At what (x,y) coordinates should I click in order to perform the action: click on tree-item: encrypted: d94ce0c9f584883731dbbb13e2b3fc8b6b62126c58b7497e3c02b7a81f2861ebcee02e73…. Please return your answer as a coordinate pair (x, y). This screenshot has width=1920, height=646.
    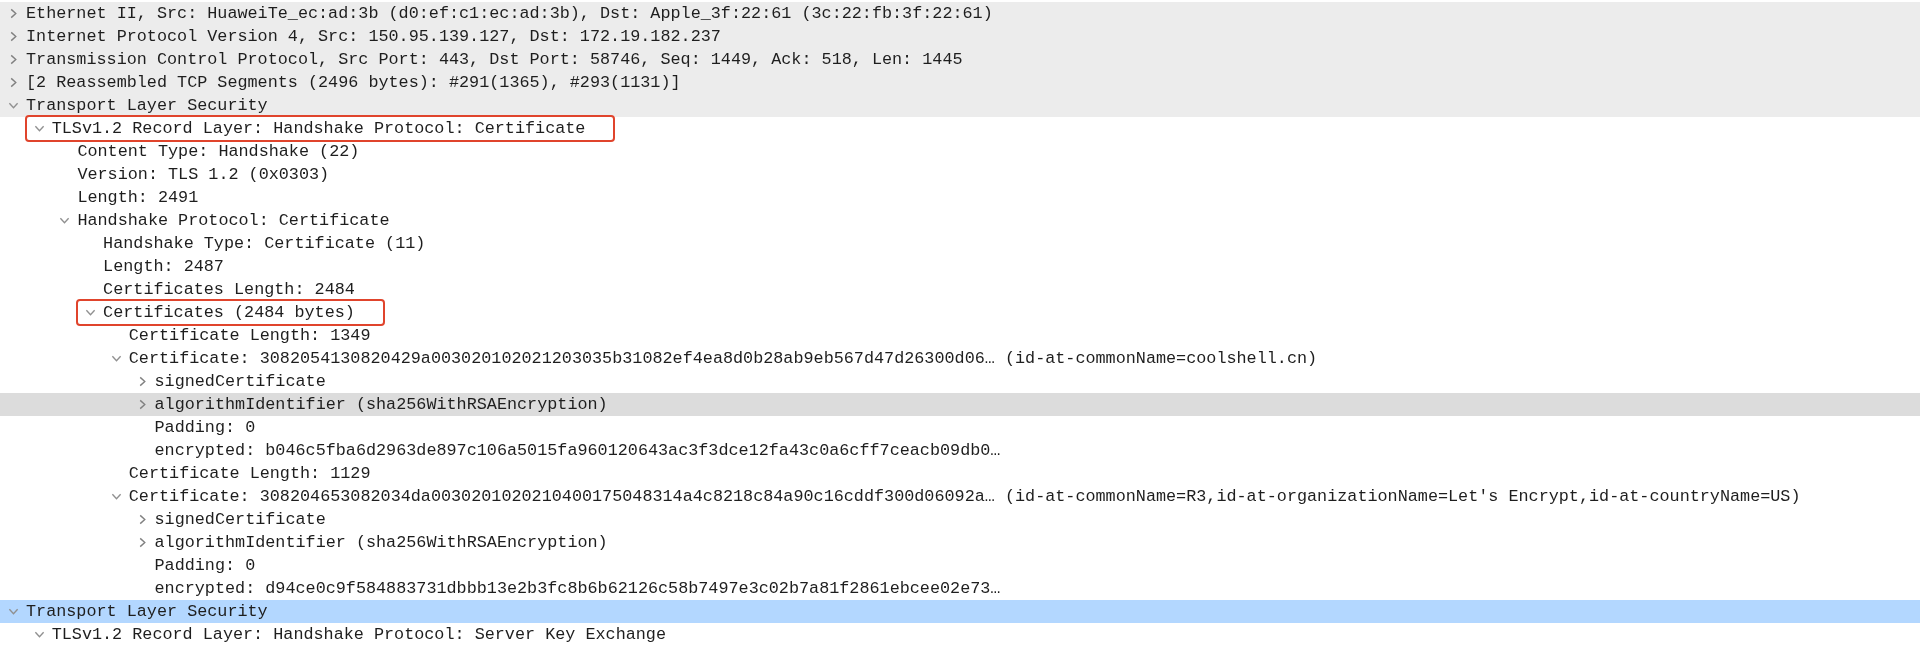
    Looking at the image, I should click on (960, 588).